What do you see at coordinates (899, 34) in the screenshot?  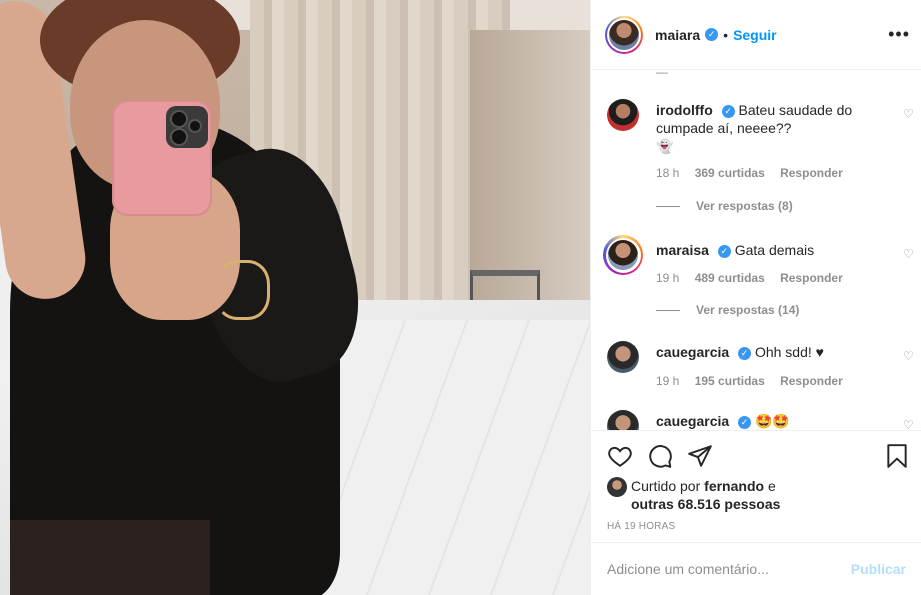 I see `more-options-icon: •••` at bounding box center [899, 34].